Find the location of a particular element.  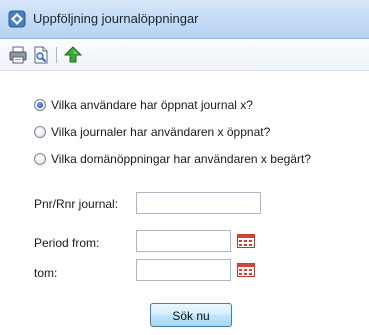

up-arrow-icon is located at coordinates (73, 55).